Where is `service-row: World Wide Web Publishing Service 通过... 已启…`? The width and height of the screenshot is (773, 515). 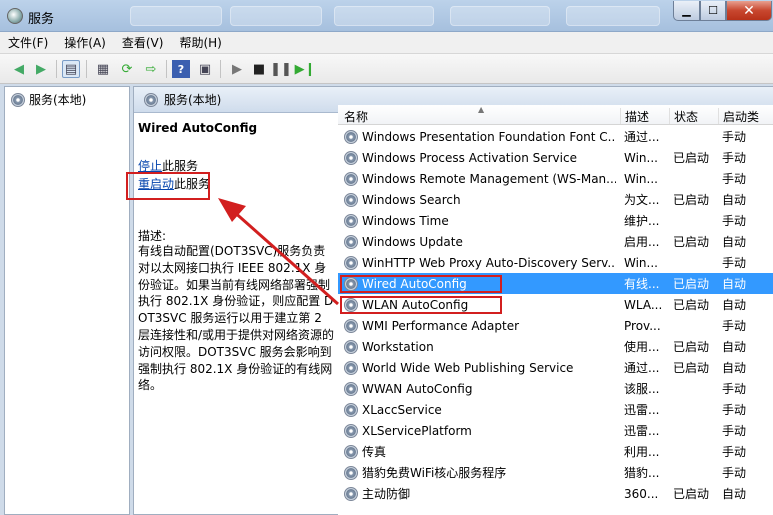 service-row: World Wide Web Publishing Service 通过... 已启… is located at coordinates (555, 367).